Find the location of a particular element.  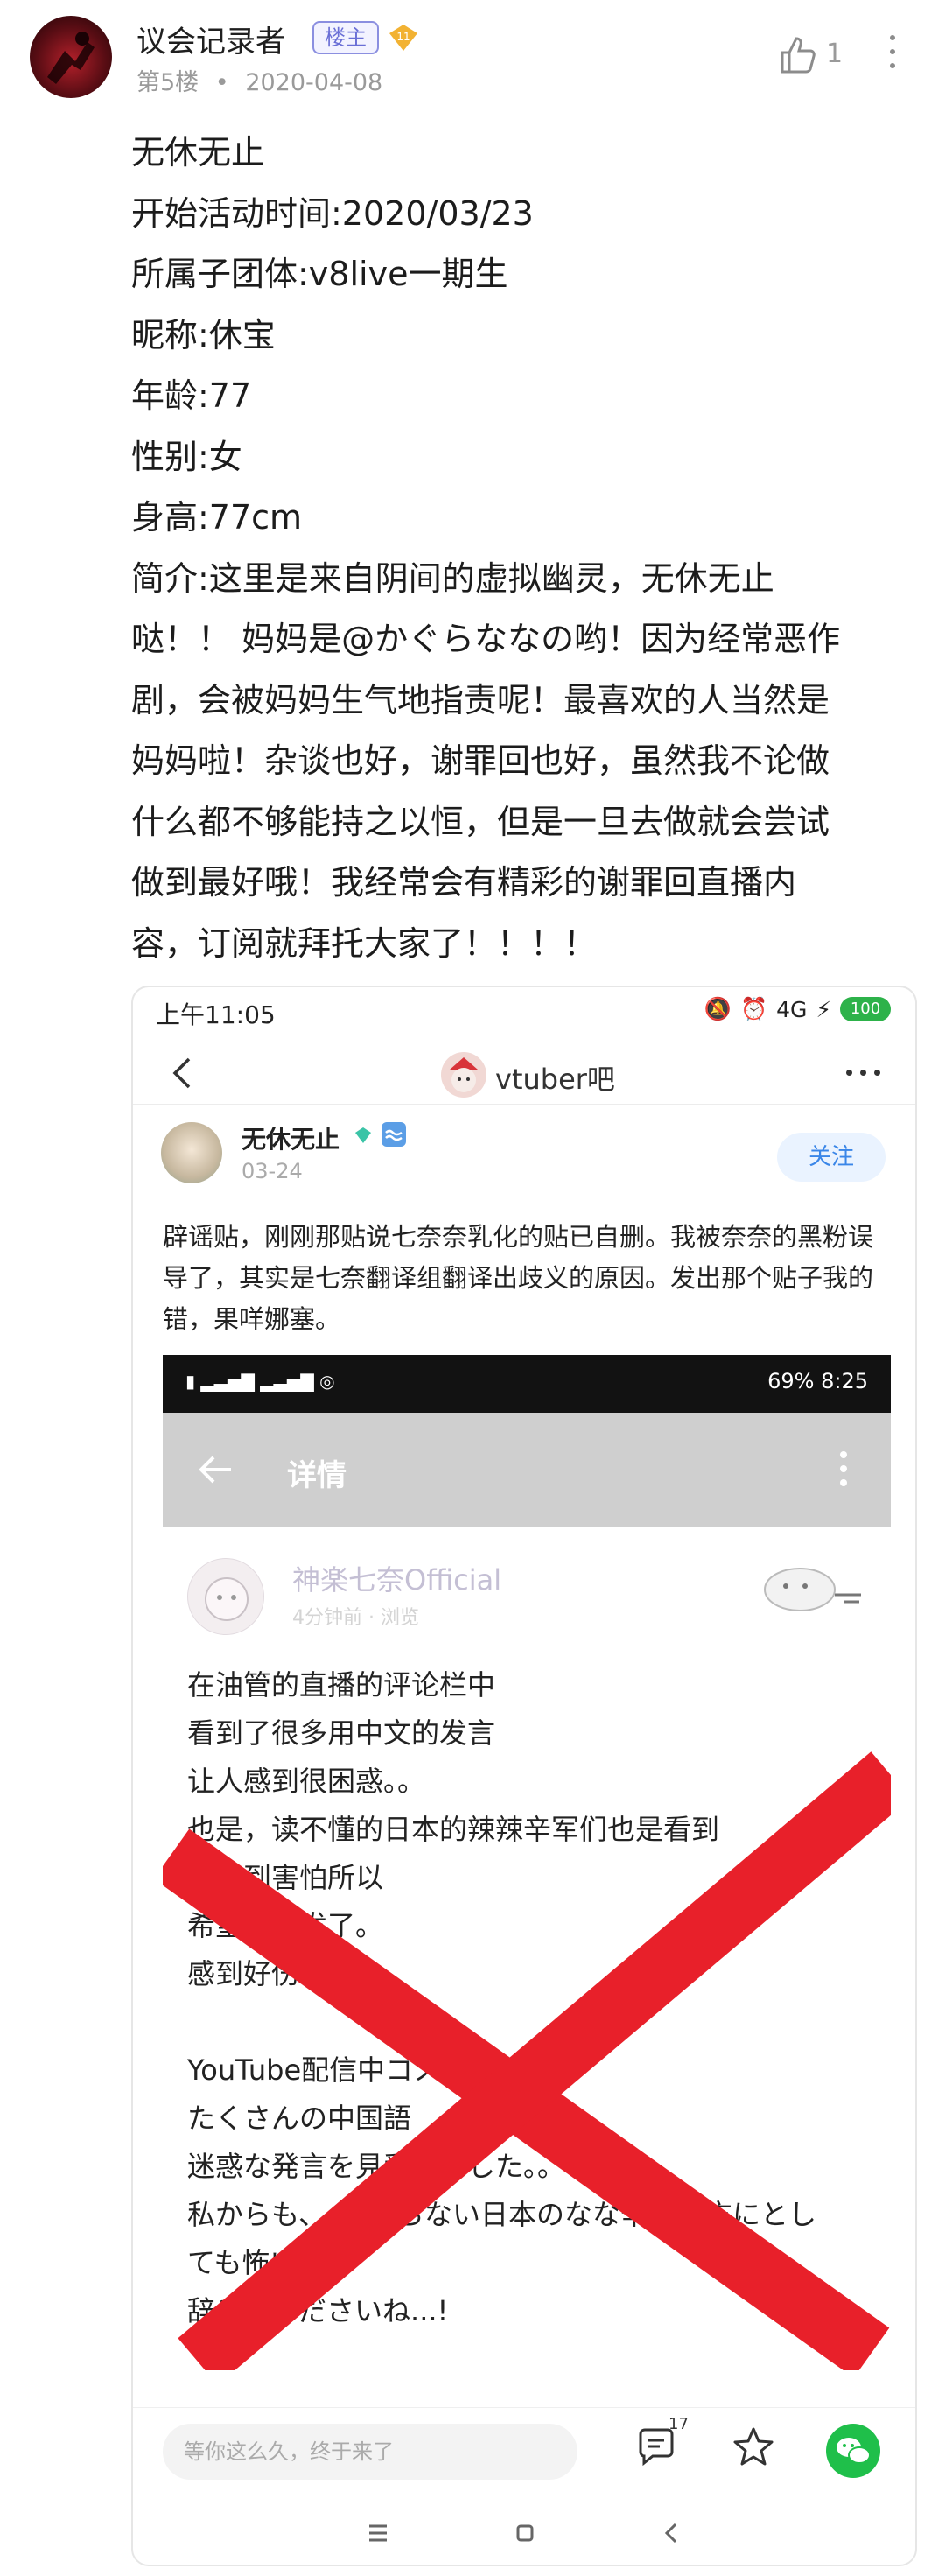

inner-text-line: 会感到害怕所以 is located at coordinates (285, 1877).